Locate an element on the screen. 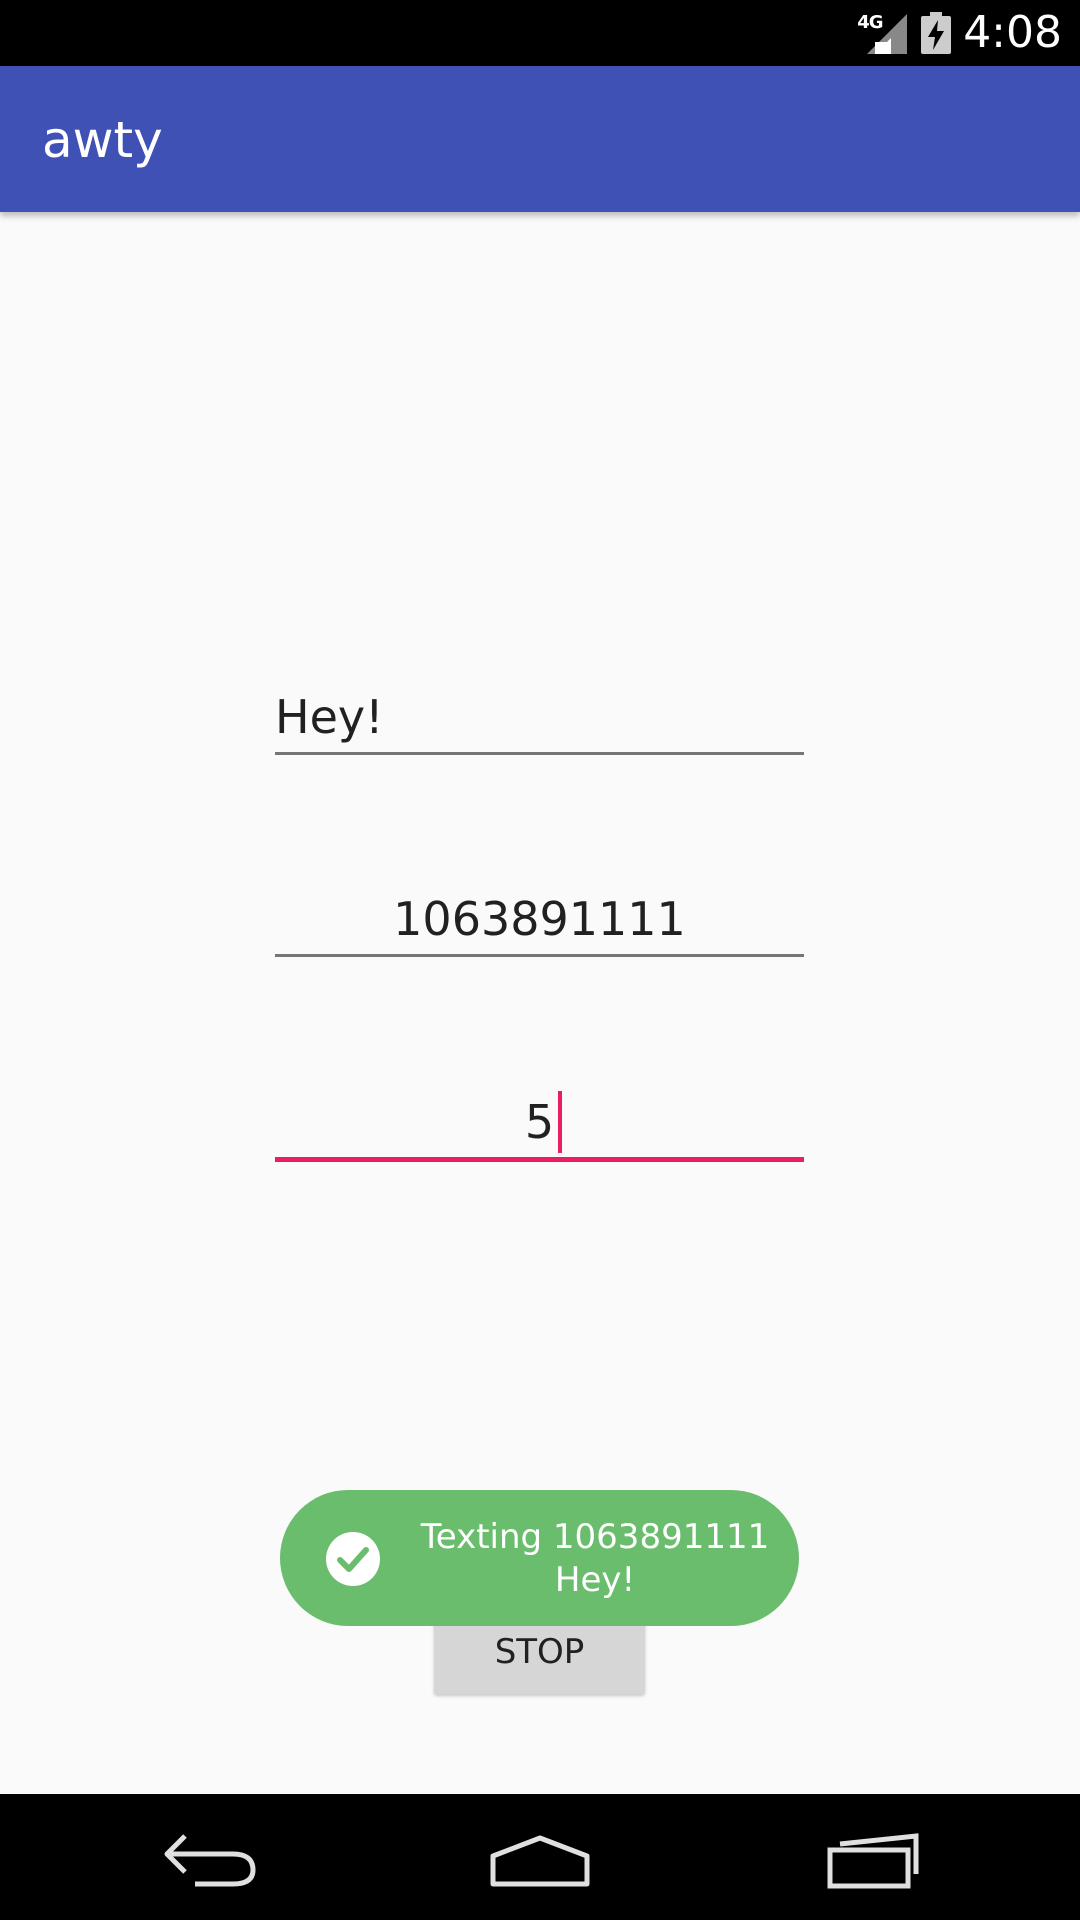 The height and width of the screenshot is (1920, 1080). recents-icon is located at coordinates (873, 1857).